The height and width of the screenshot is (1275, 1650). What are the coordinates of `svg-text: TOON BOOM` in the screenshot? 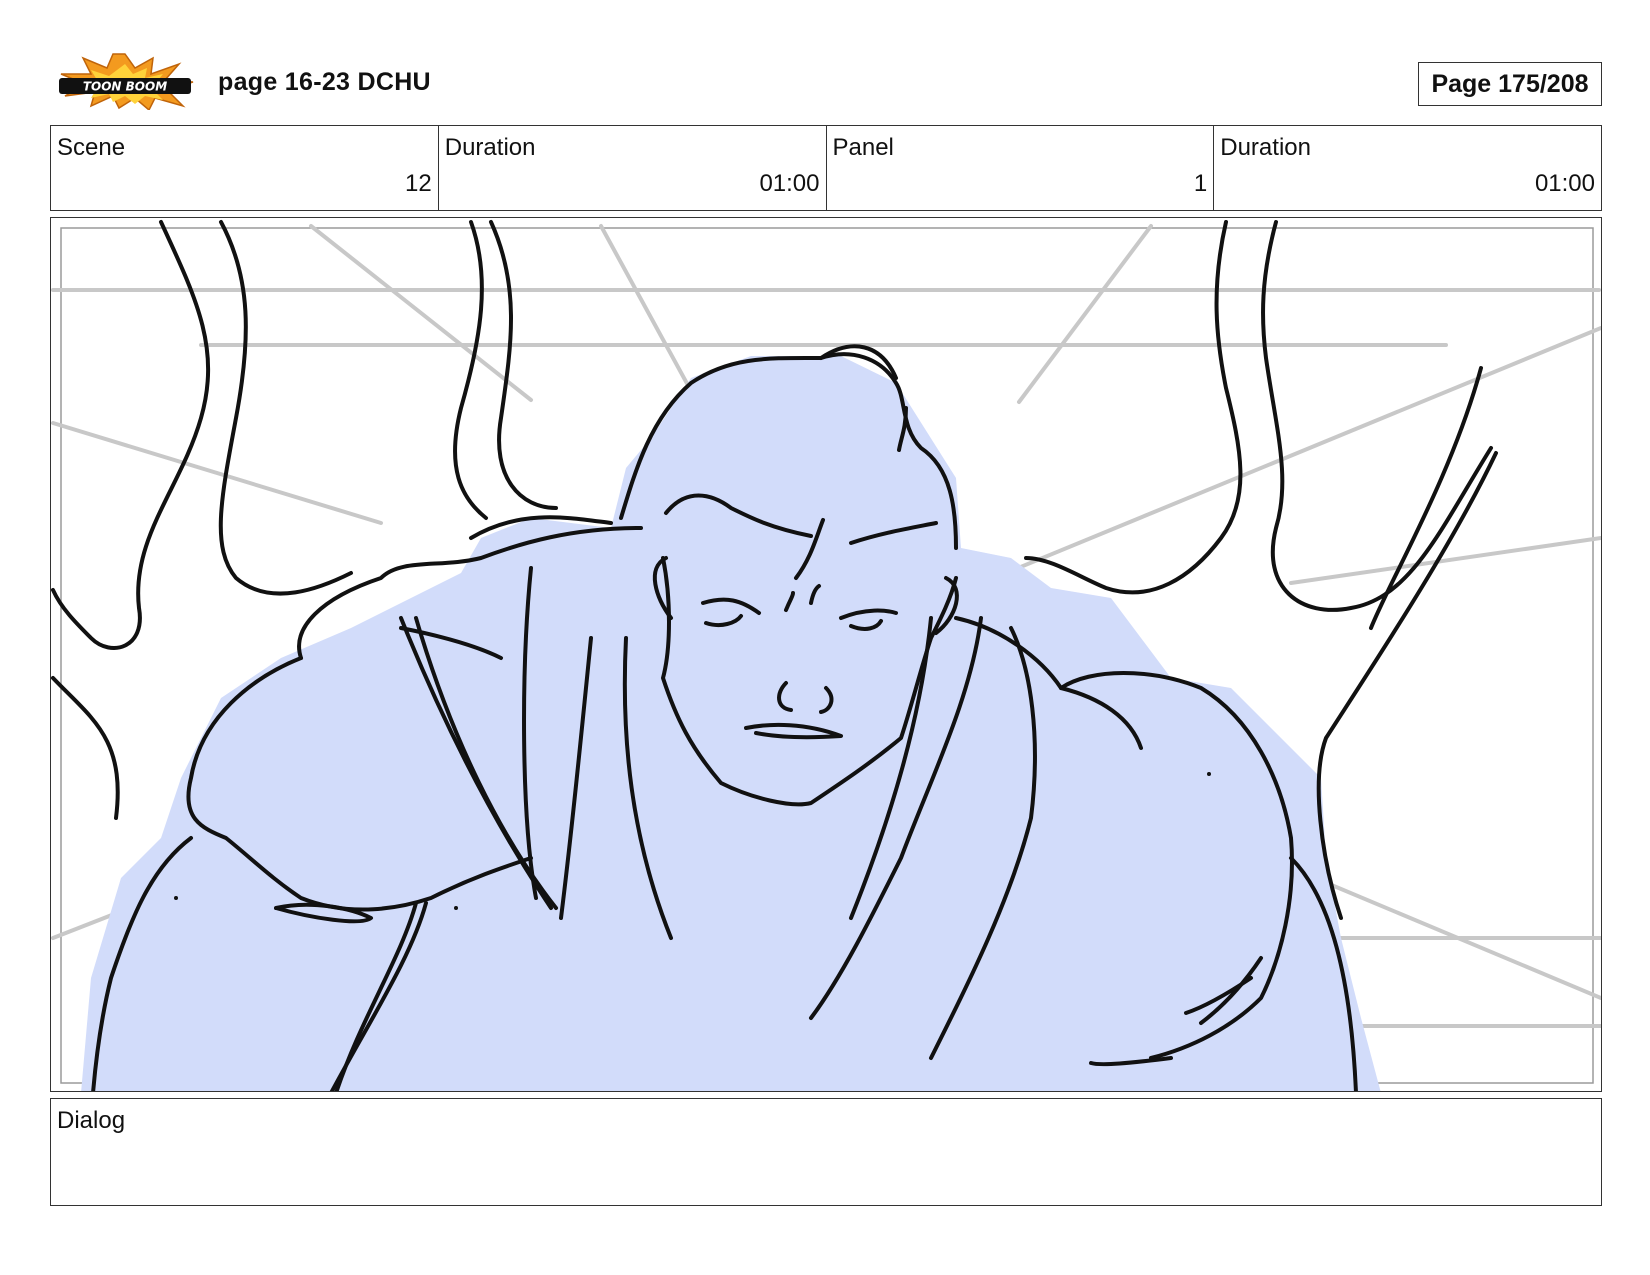 It's located at (125, 87).